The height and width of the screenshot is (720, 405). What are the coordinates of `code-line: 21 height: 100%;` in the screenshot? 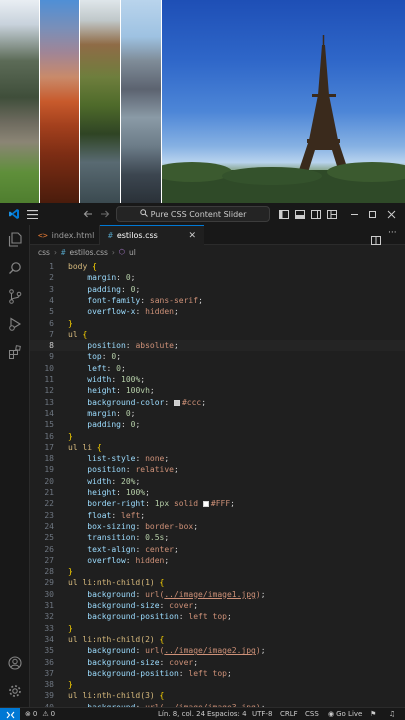 It's located at (217, 492).